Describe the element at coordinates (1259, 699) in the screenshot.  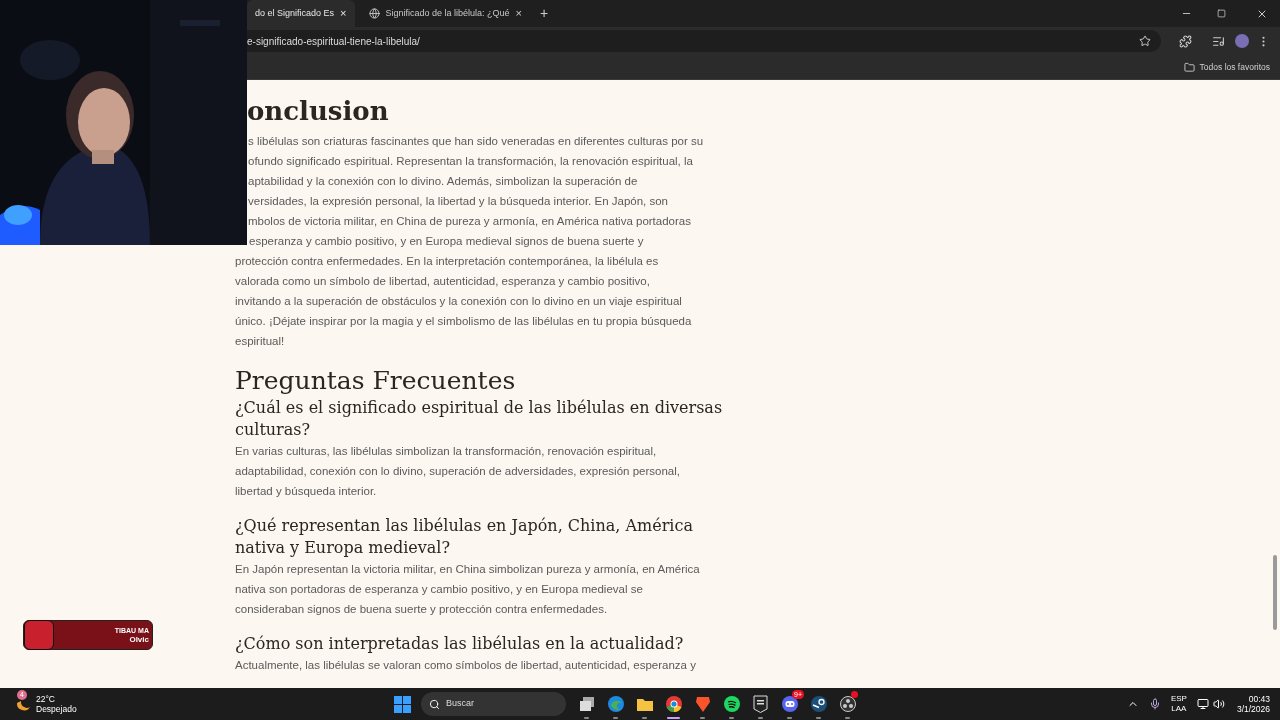
I see `clock-time: 00:43` at that location.